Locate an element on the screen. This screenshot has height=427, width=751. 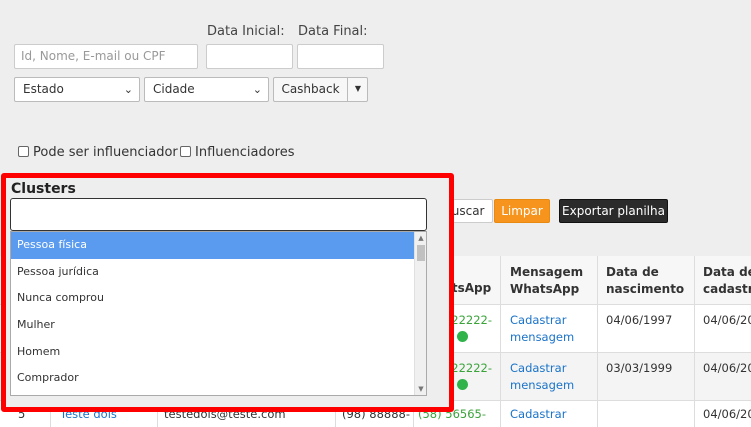
scroll-up-icon: ▲ is located at coordinates (420, 238).